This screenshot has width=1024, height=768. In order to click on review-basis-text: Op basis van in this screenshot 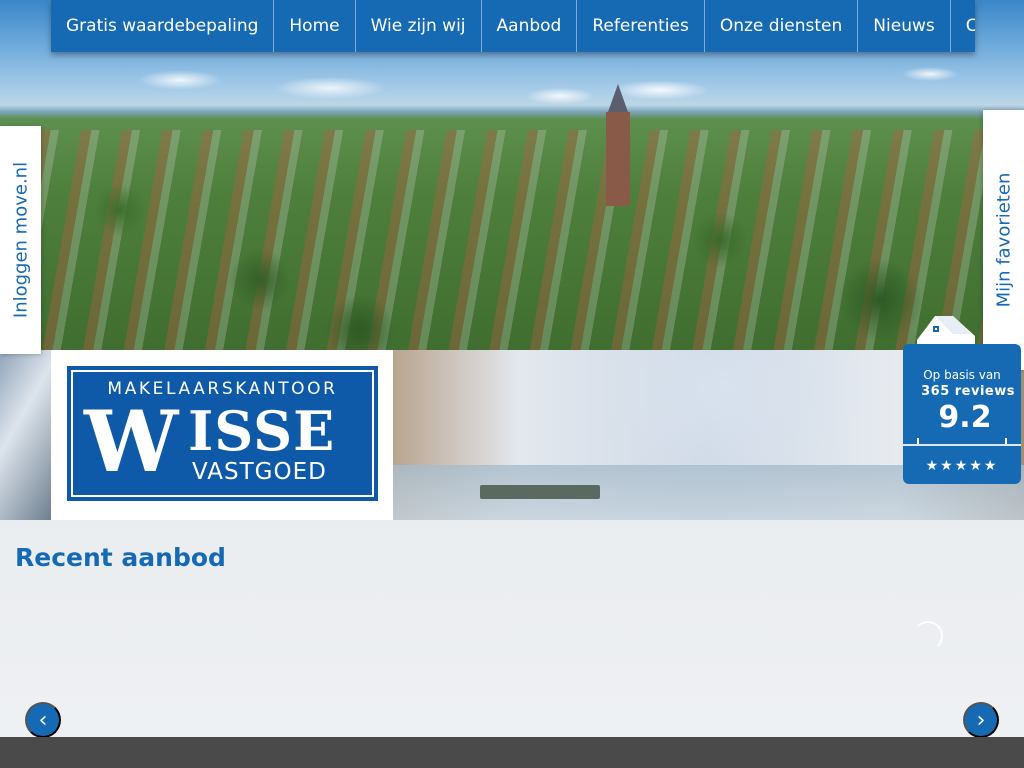, I will do `click(962, 375)`.